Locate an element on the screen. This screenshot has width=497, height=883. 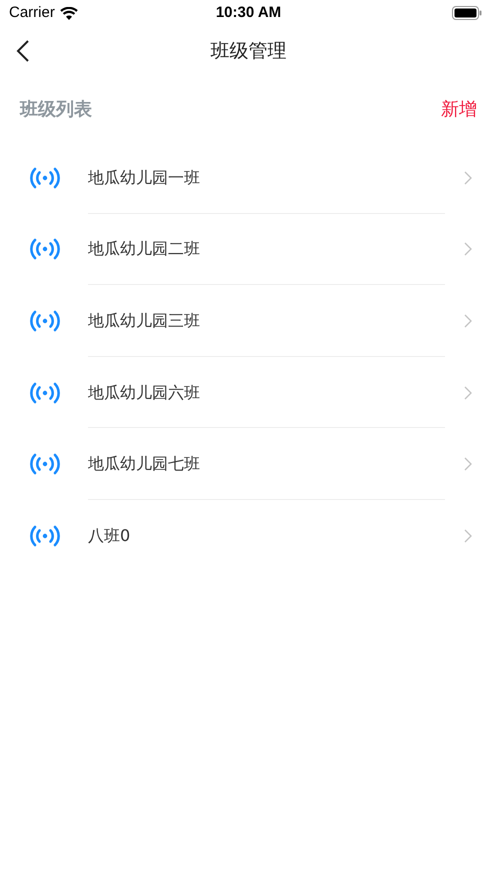
class-name: 地瓜幼儿园七班 is located at coordinates (144, 464).